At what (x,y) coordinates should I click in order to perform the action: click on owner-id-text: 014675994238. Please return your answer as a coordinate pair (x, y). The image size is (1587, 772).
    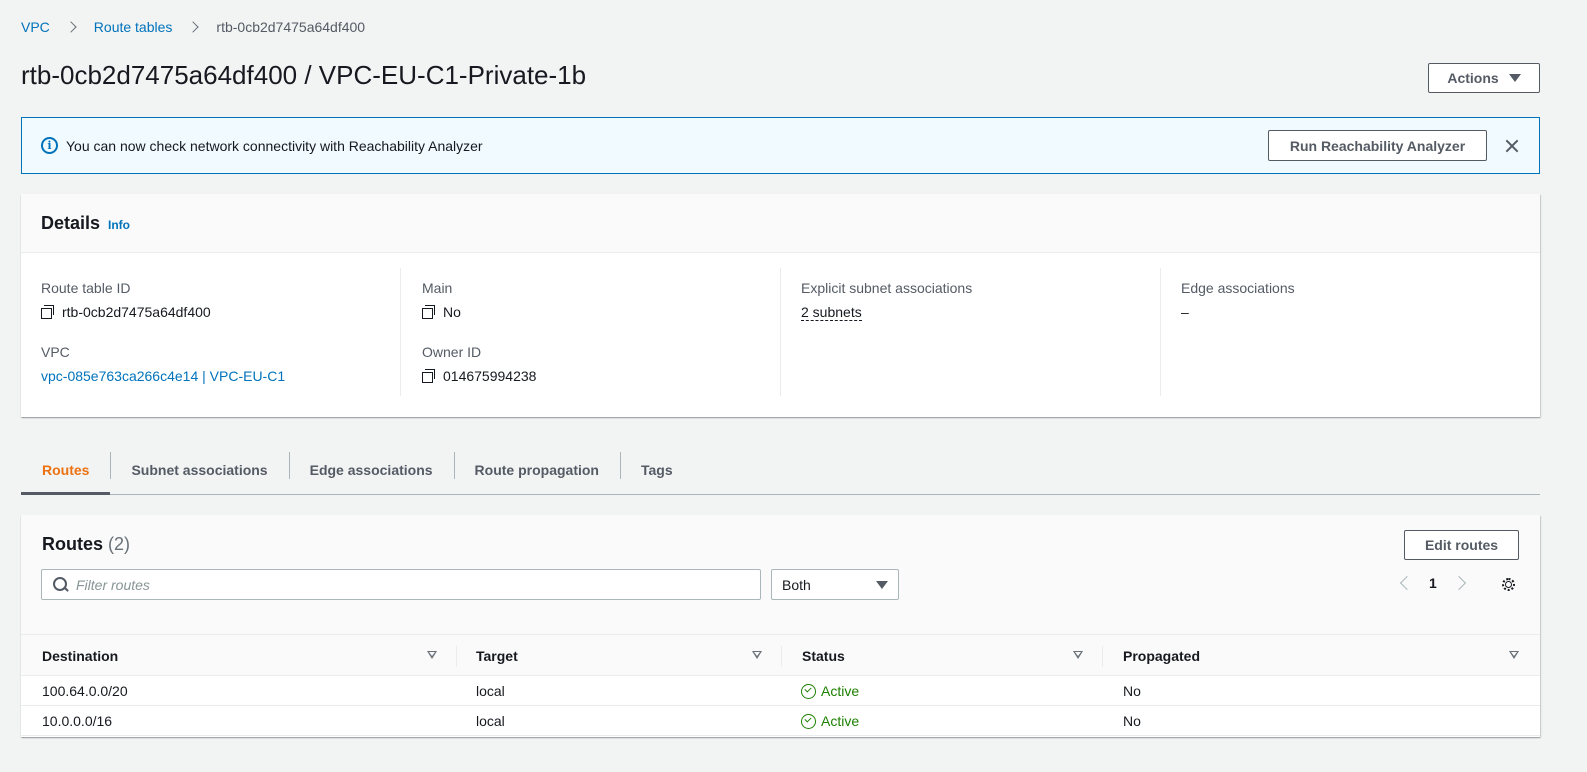
    Looking at the image, I should click on (490, 376).